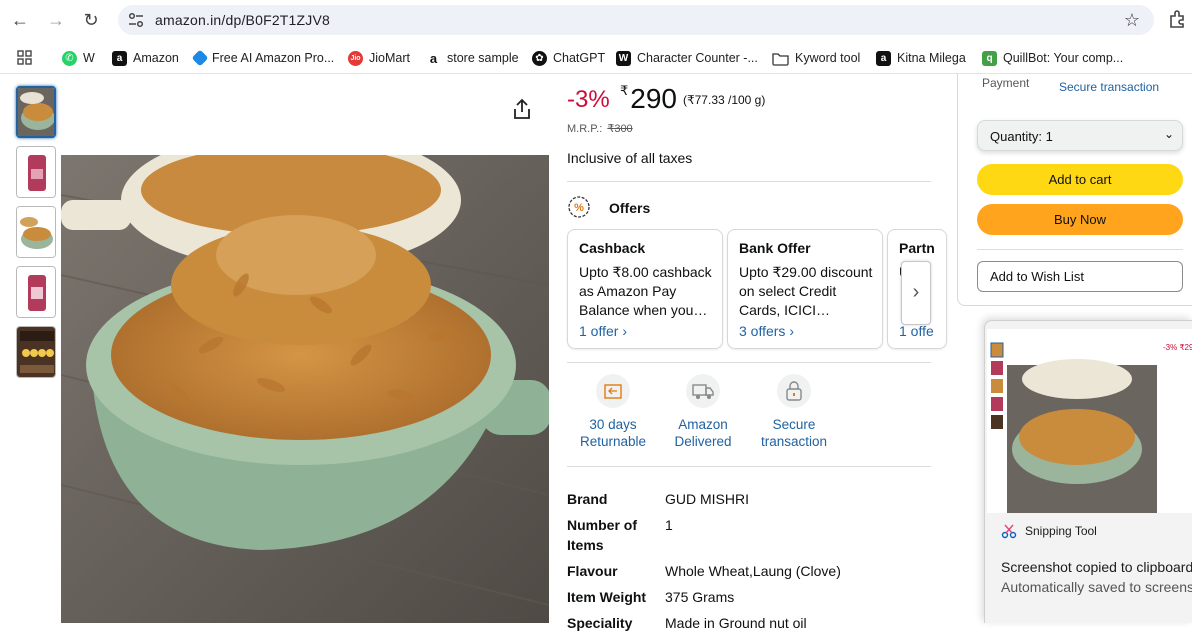 This screenshot has width=1192, height=633. What do you see at coordinates (1006, 83) in the screenshot?
I see `payment-label: Payment` at bounding box center [1006, 83].